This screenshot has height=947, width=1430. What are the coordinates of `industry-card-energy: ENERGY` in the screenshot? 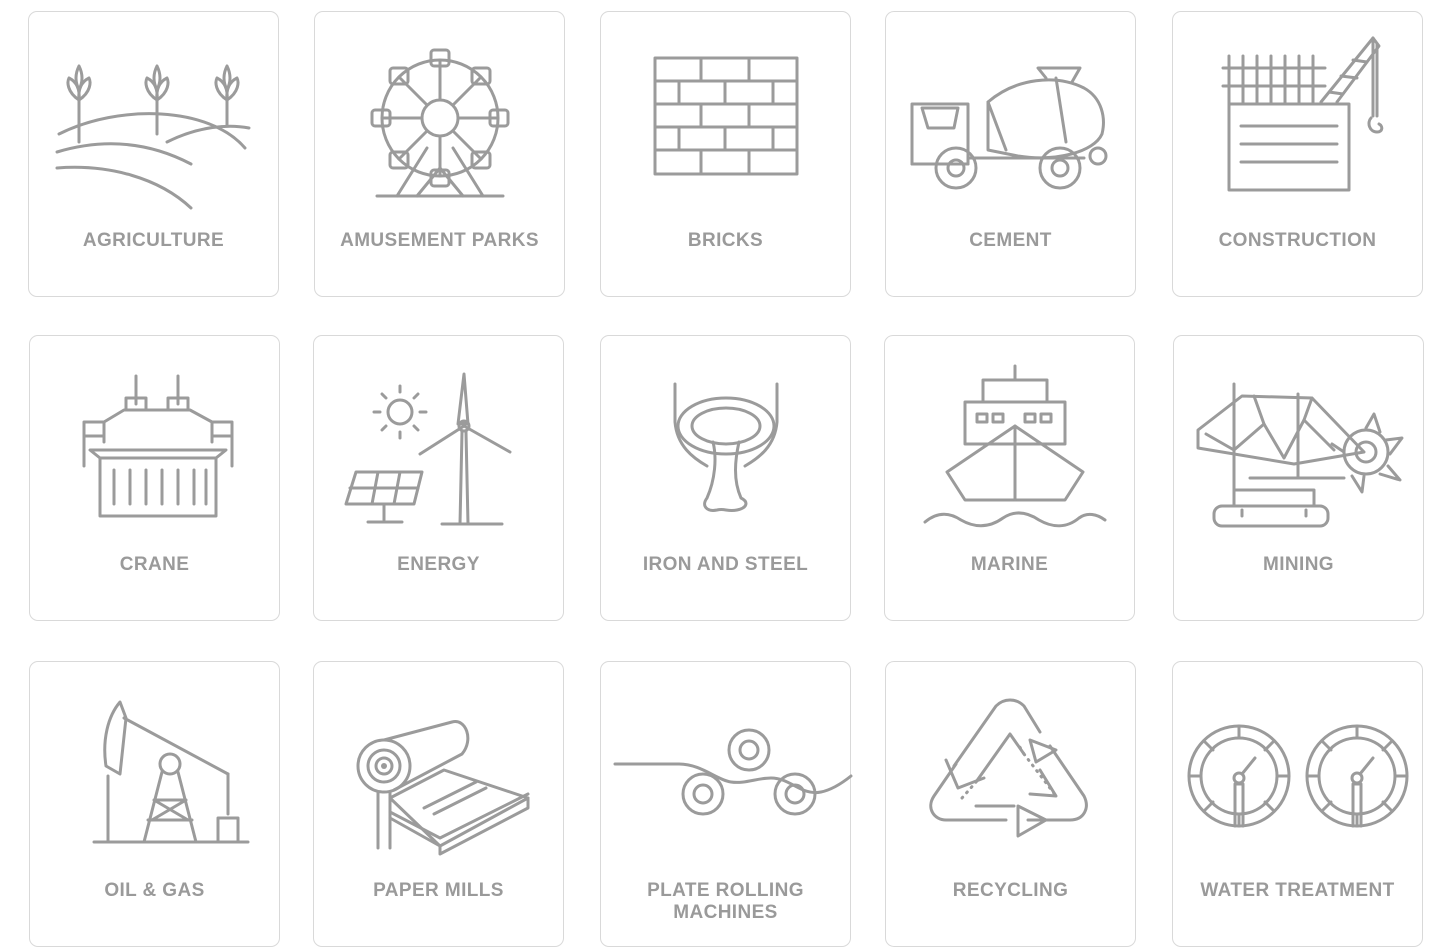 It's located at (438, 478).